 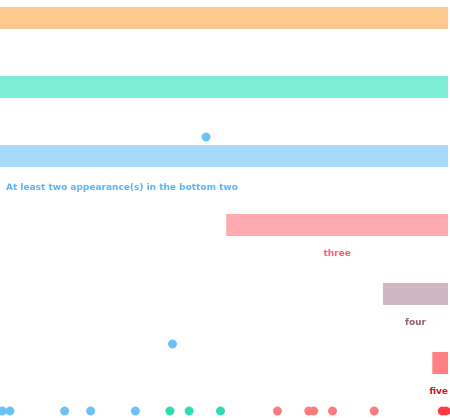 I want to click on bar-label-five: five, so click(x=438, y=392).